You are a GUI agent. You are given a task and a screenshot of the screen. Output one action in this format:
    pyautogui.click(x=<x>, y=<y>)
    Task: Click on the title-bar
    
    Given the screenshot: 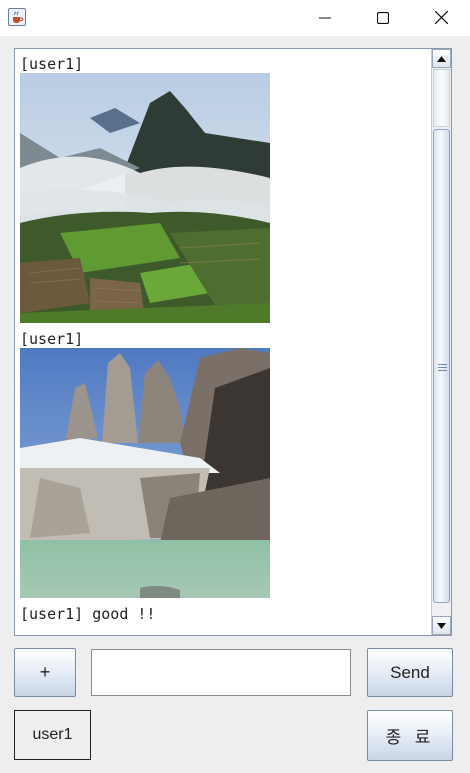 What is the action you would take?
    pyautogui.click(x=235, y=18)
    